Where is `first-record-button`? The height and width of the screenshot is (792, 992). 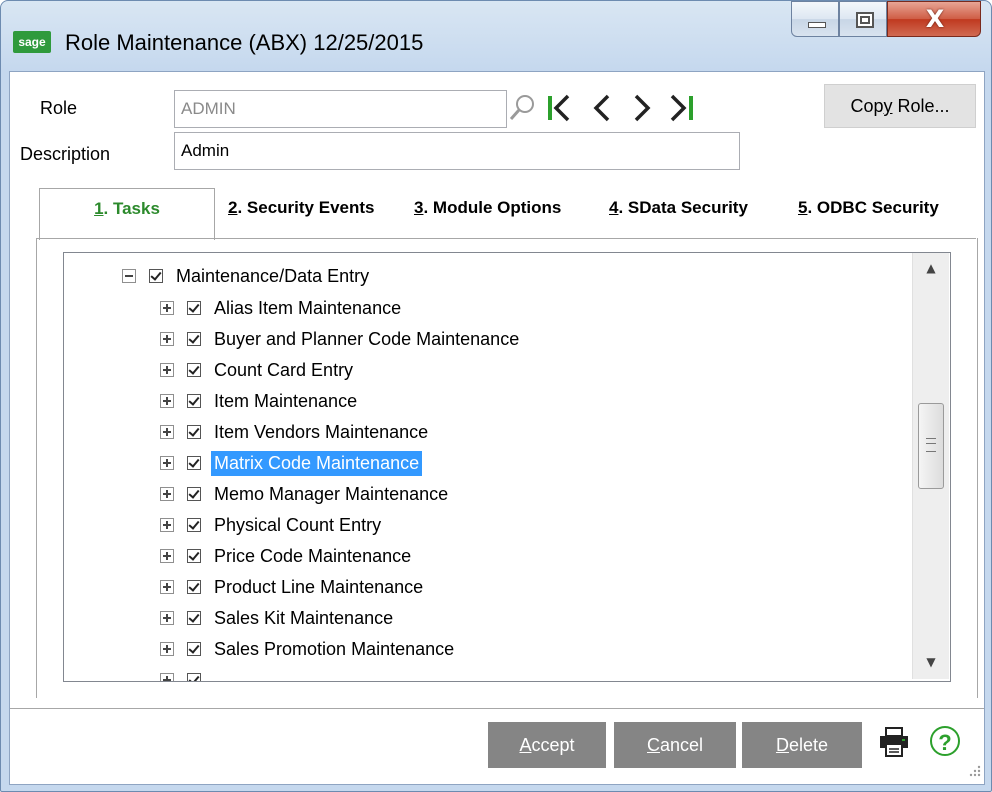 first-record-button is located at coordinates (559, 108).